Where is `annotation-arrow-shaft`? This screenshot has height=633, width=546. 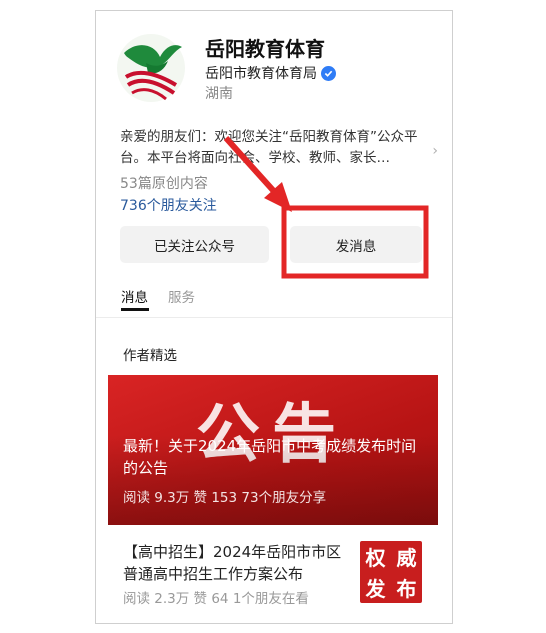
annotation-arrow-shaft is located at coordinates (253, 168).